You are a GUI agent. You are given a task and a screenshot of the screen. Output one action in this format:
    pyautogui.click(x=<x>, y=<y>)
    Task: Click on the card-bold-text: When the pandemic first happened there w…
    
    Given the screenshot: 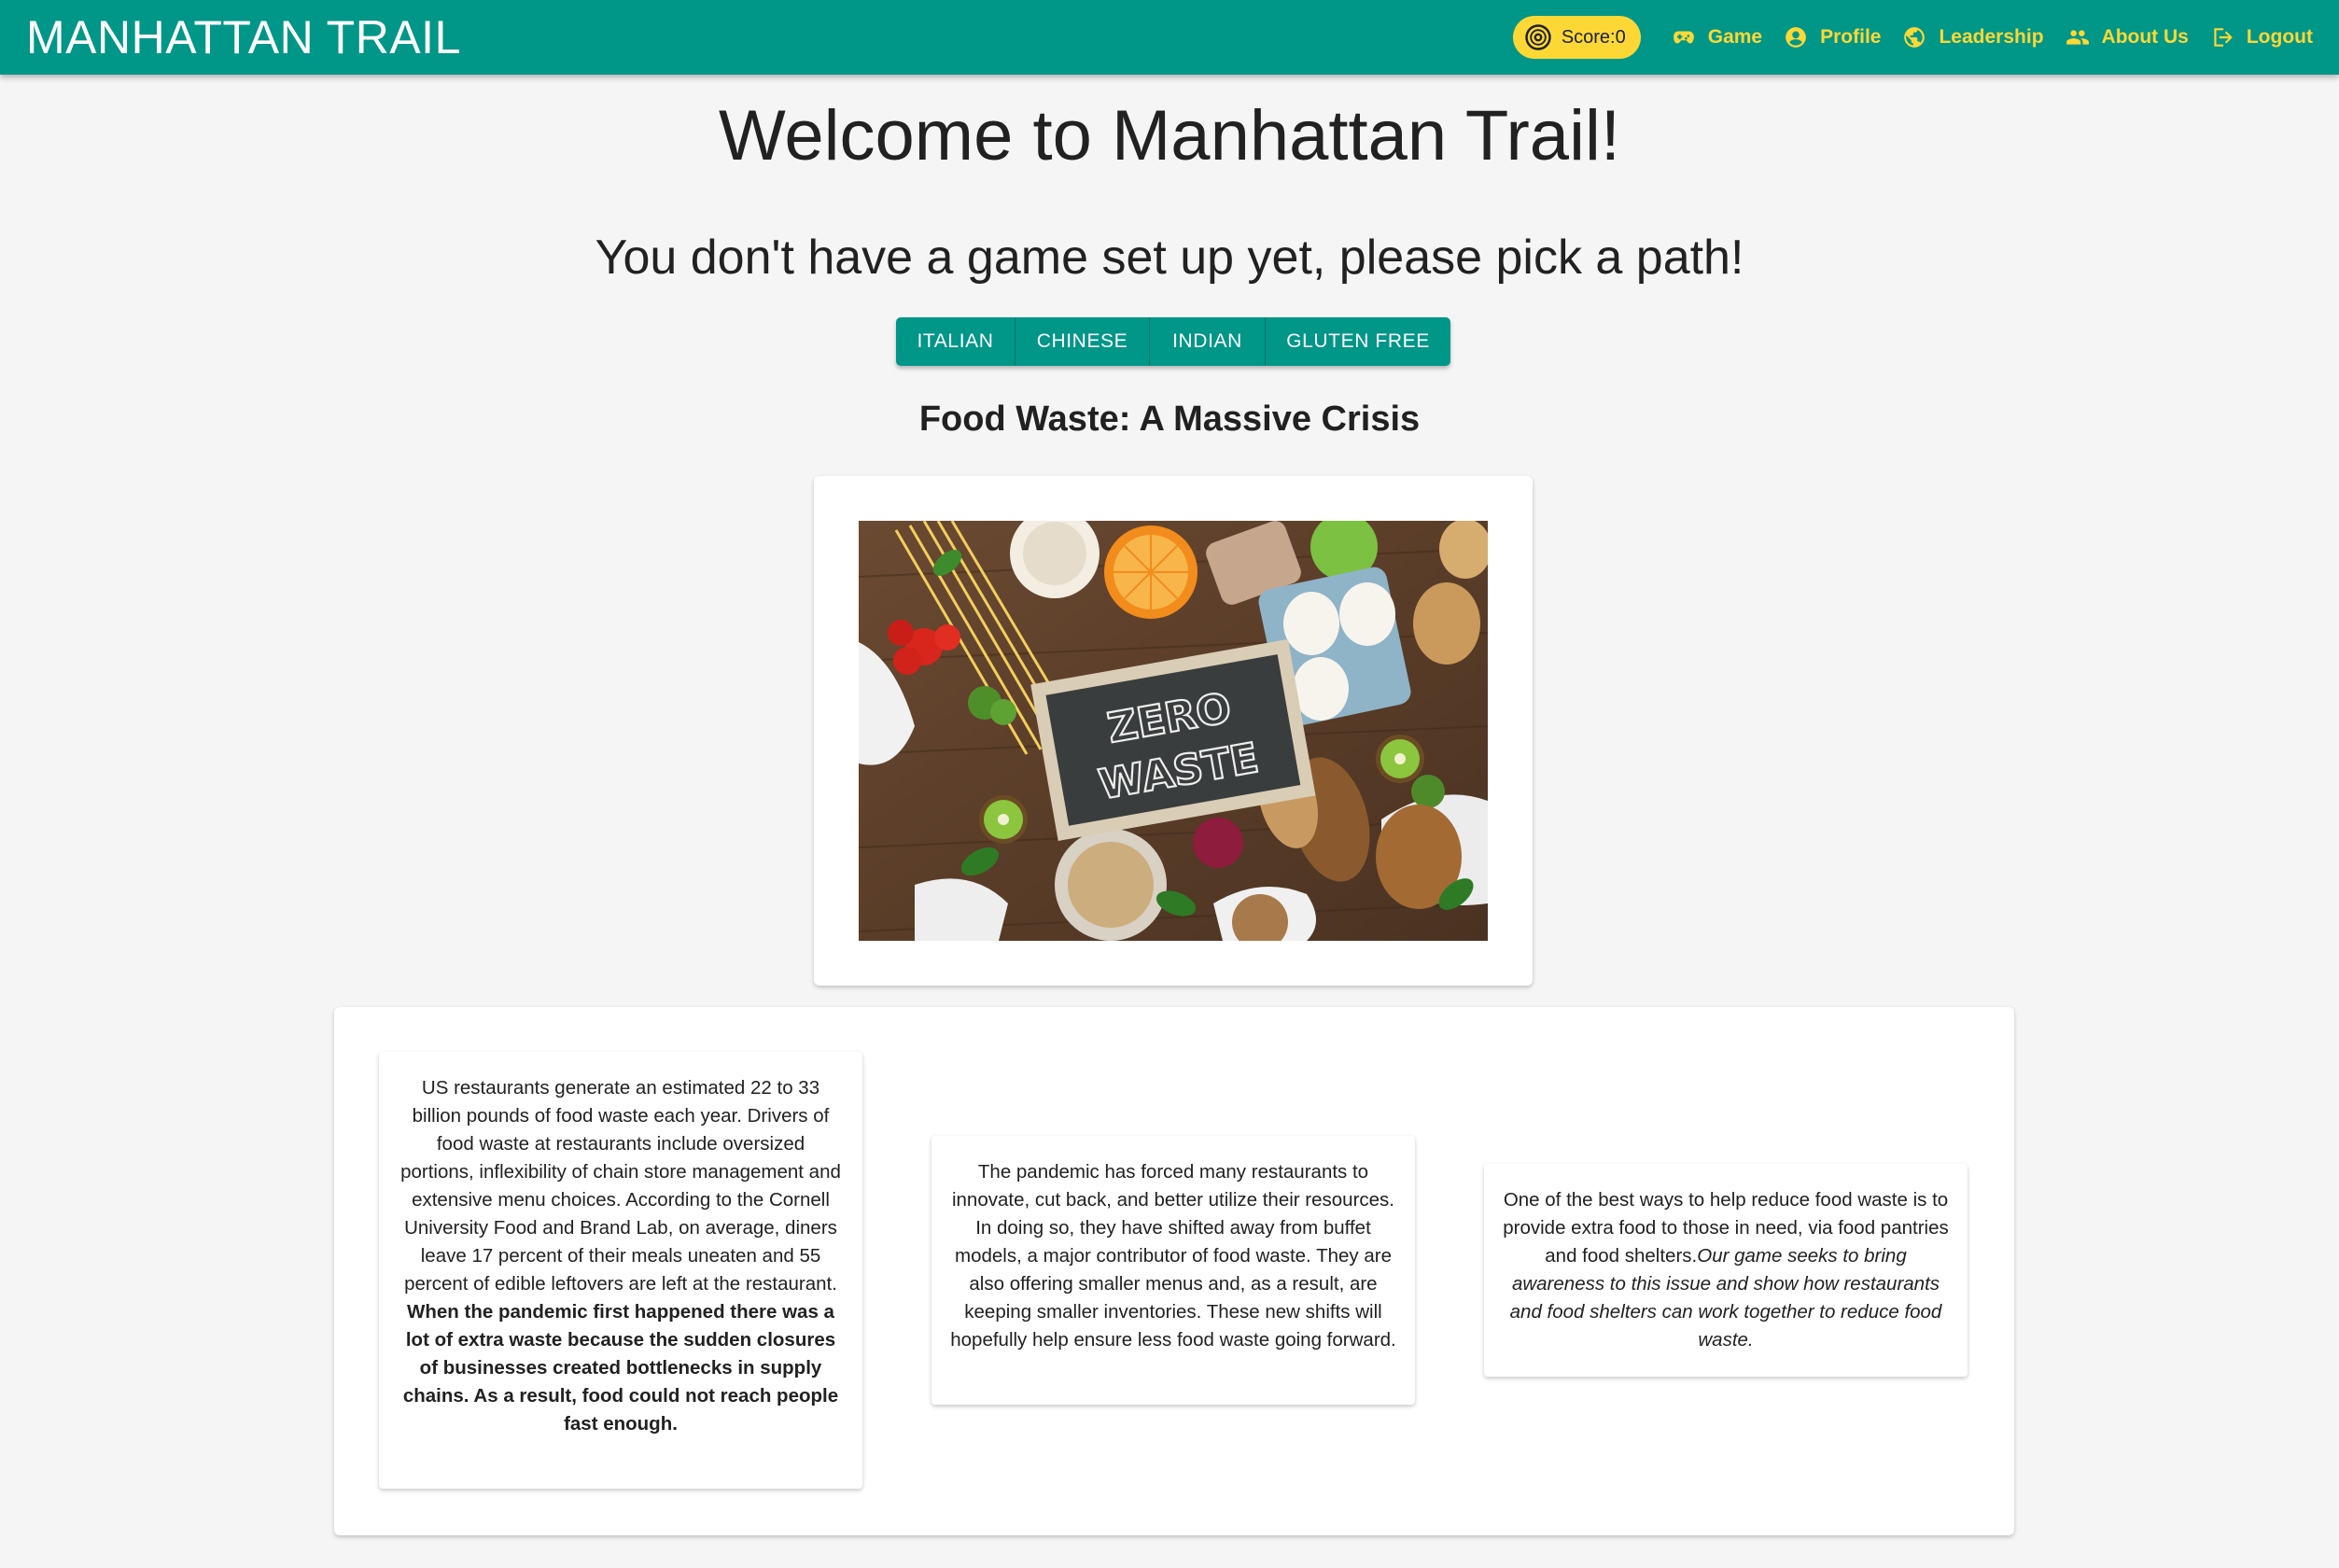 What is the action you would take?
    pyautogui.click(x=621, y=1368)
    